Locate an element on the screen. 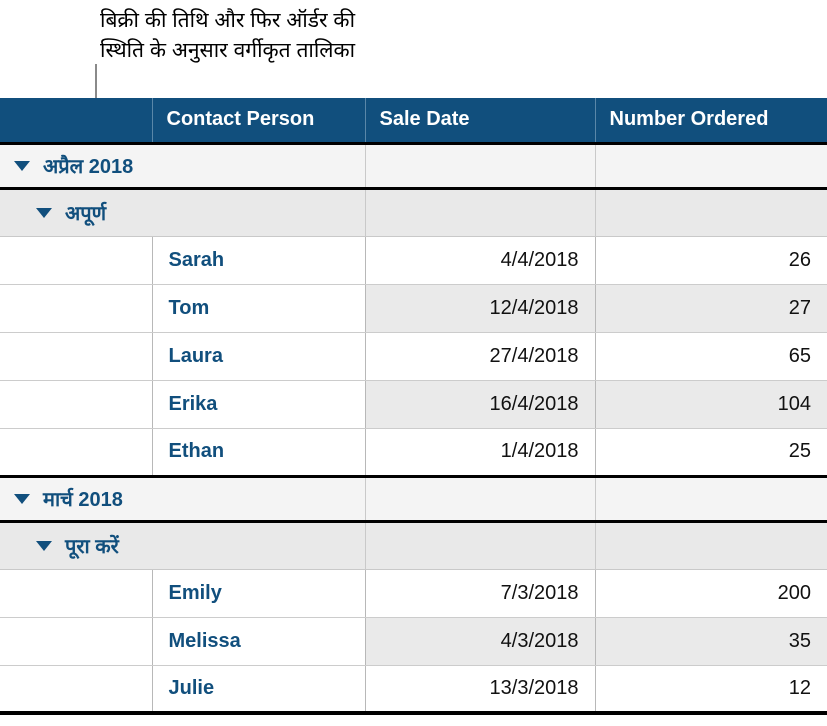 This screenshot has width=827, height=726. group-row: मार्च 2018 is located at coordinates (413, 499).